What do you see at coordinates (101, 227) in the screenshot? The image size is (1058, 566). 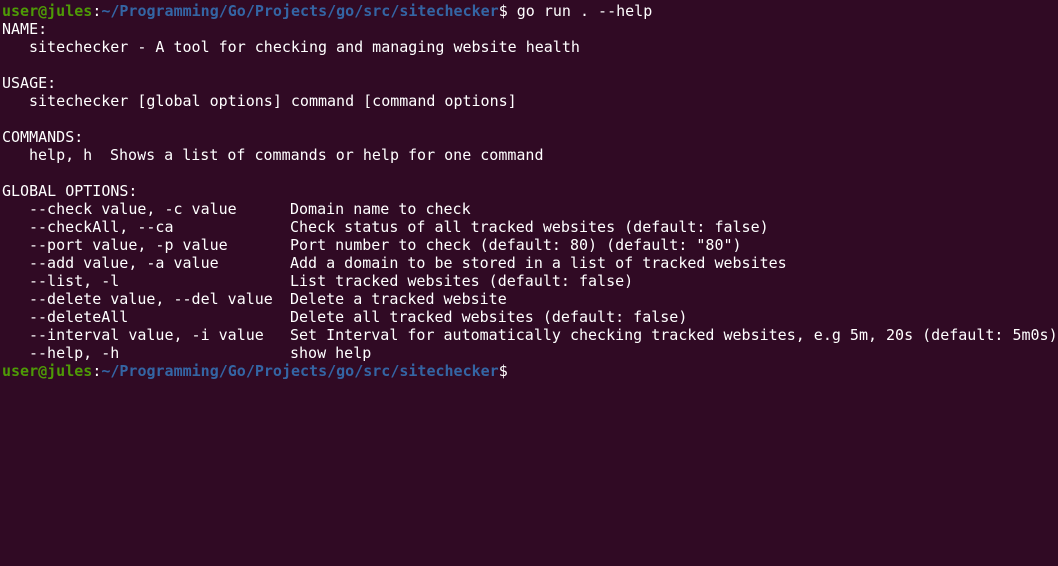 I see `option-flag: --checkAll, --ca` at bounding box center [101, 227].